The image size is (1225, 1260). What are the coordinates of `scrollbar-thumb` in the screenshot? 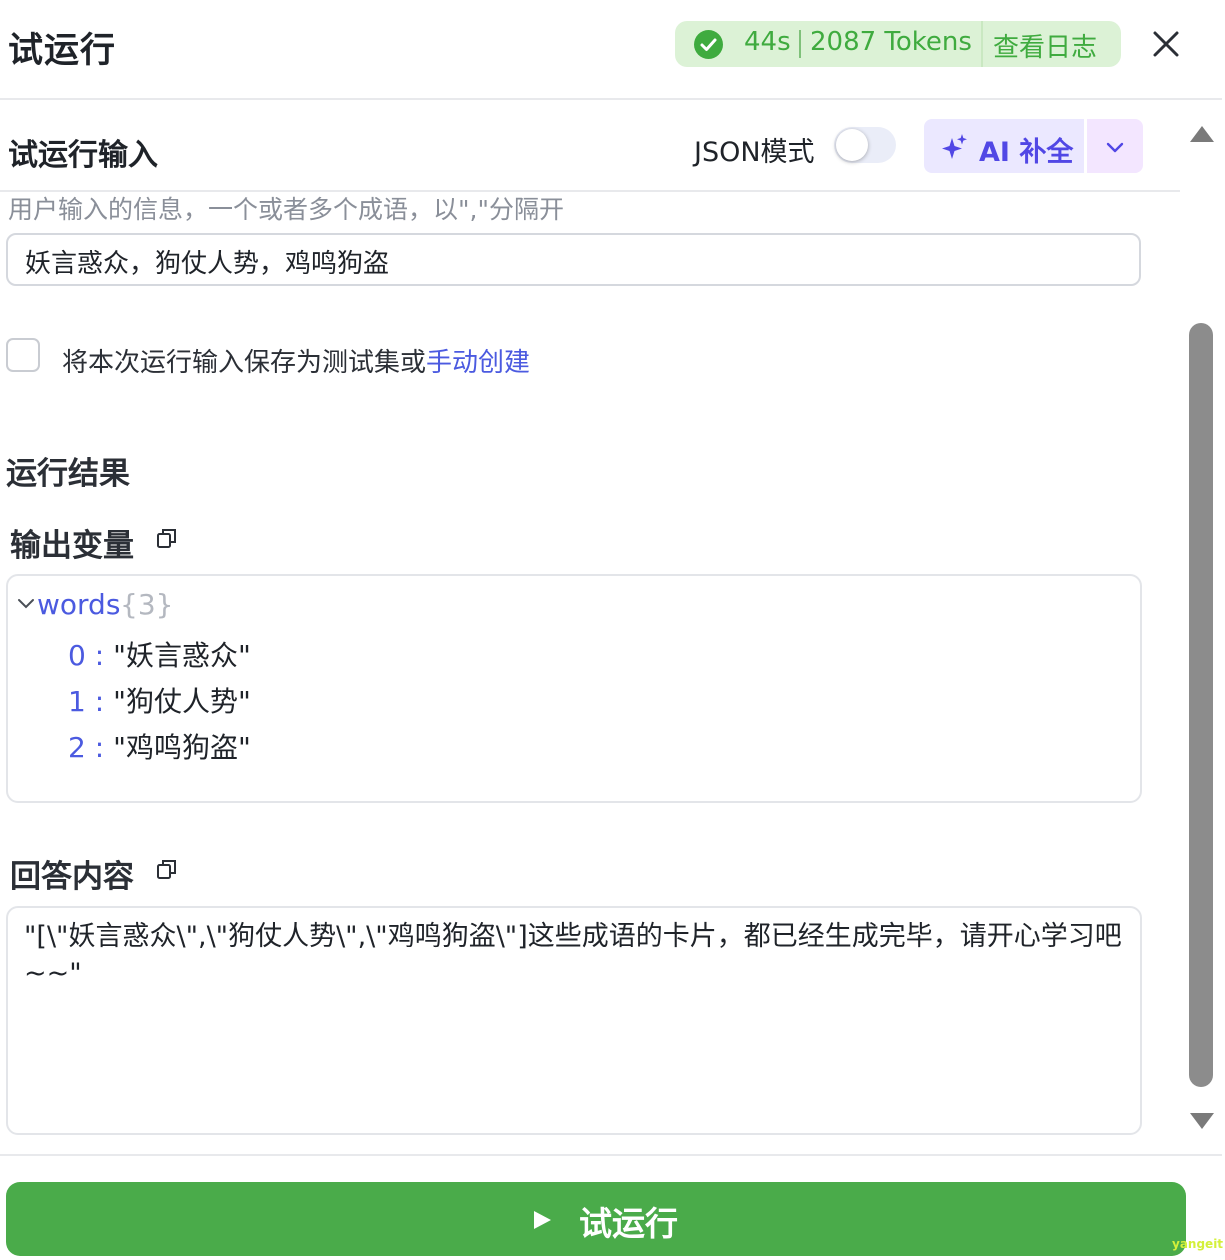 It's located at (1201, 705).